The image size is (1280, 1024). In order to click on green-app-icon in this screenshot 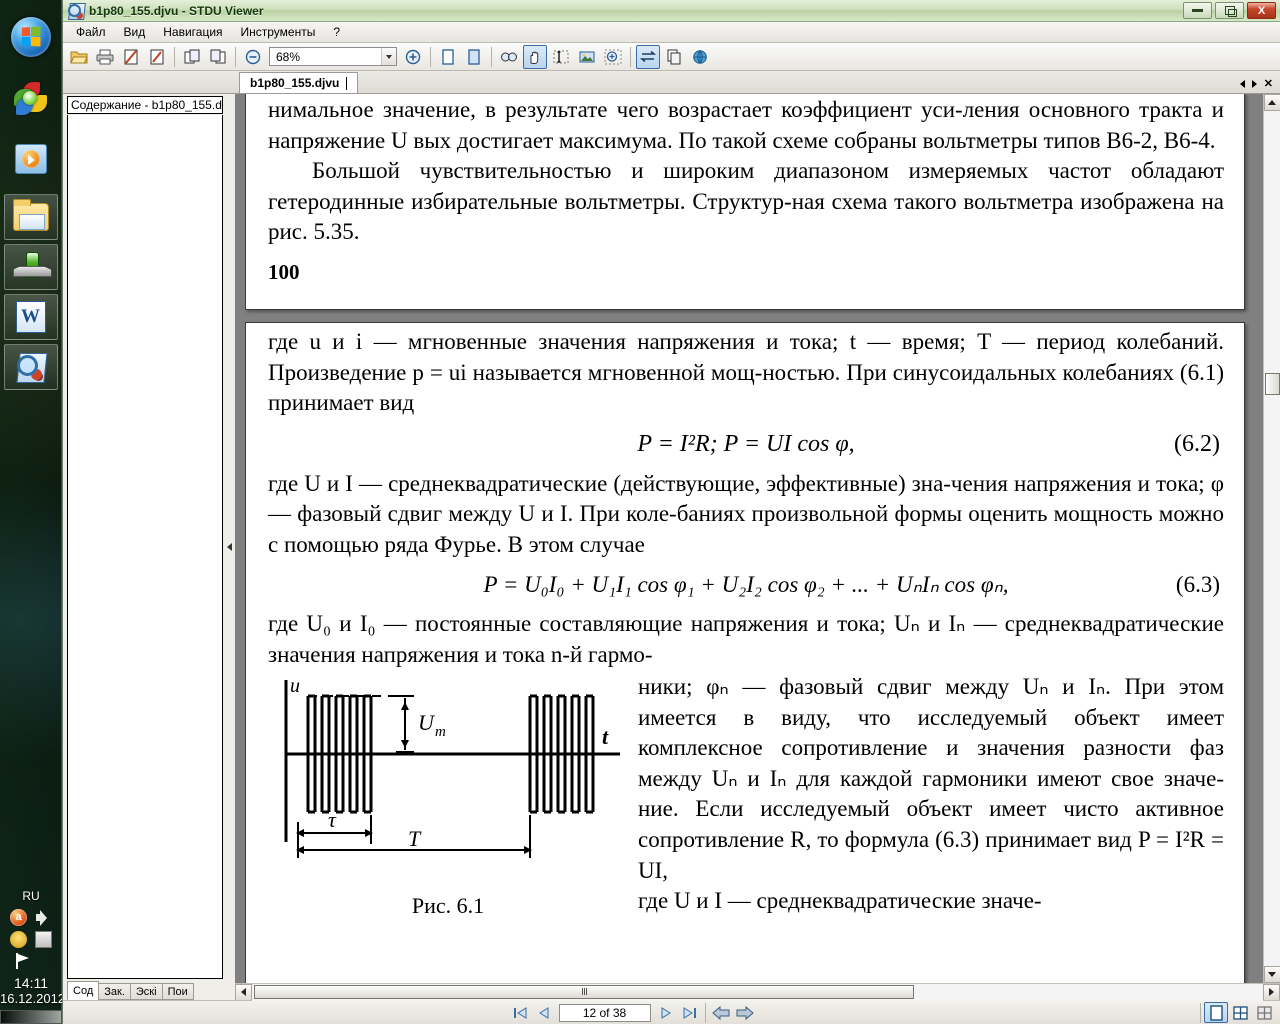, I will do `click(30, 267)`.